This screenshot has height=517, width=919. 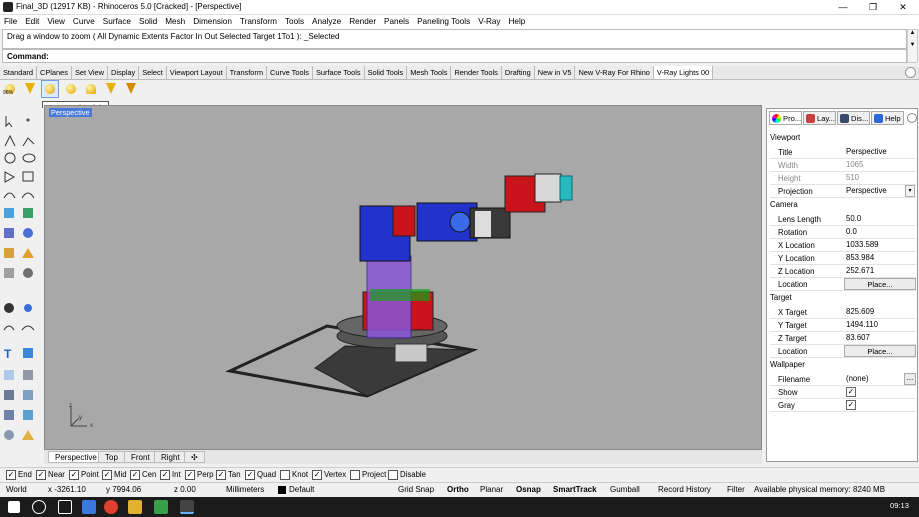 I want to click on filter-toggle: Filter, so click(x=736, y=490).